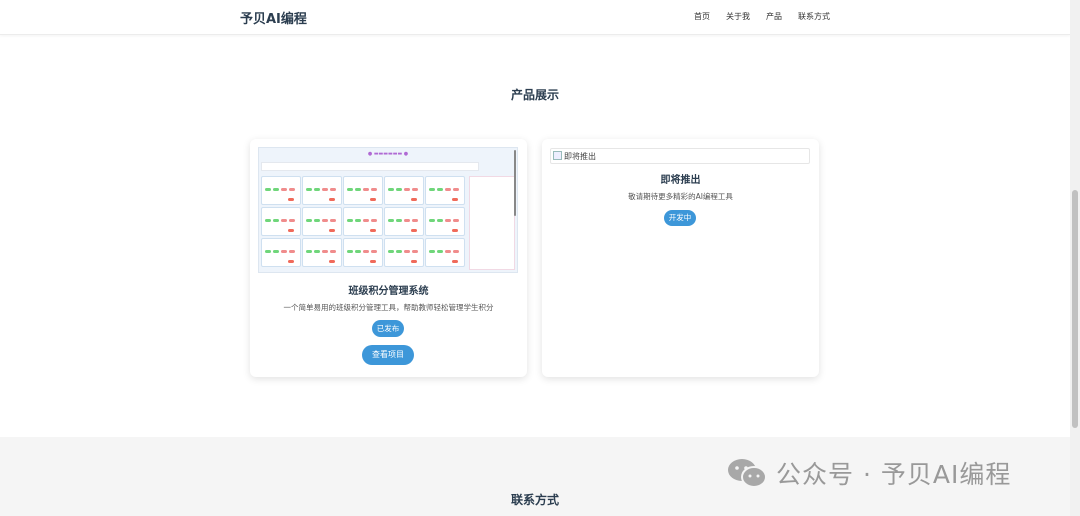  Describe the element at coordinates (814, 16) in the screenshot. I see `nav-contact: 联系方式` at that location.